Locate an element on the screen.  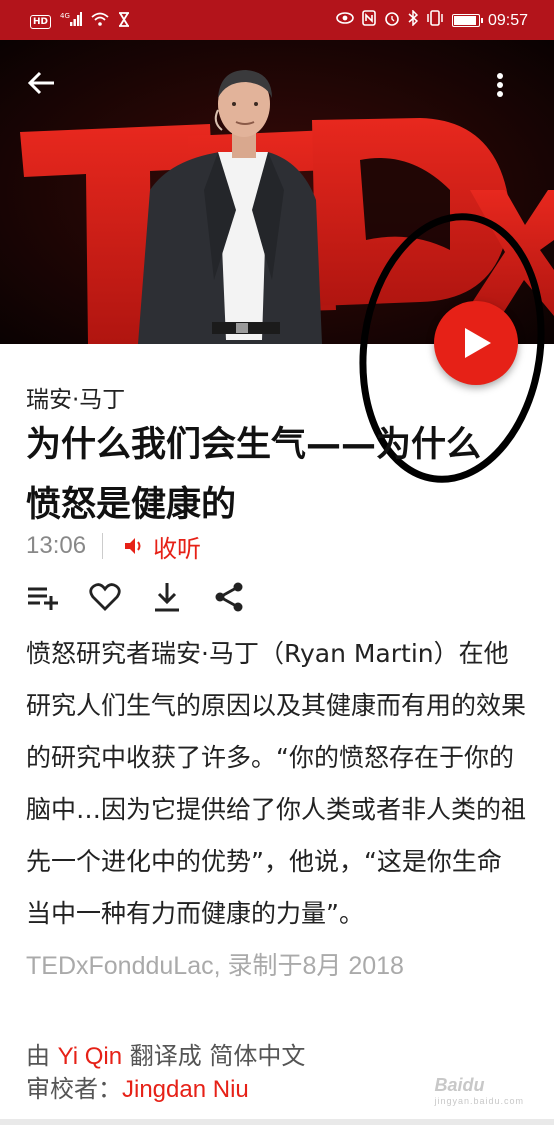
action-bar is located at coordinates (136, 597).